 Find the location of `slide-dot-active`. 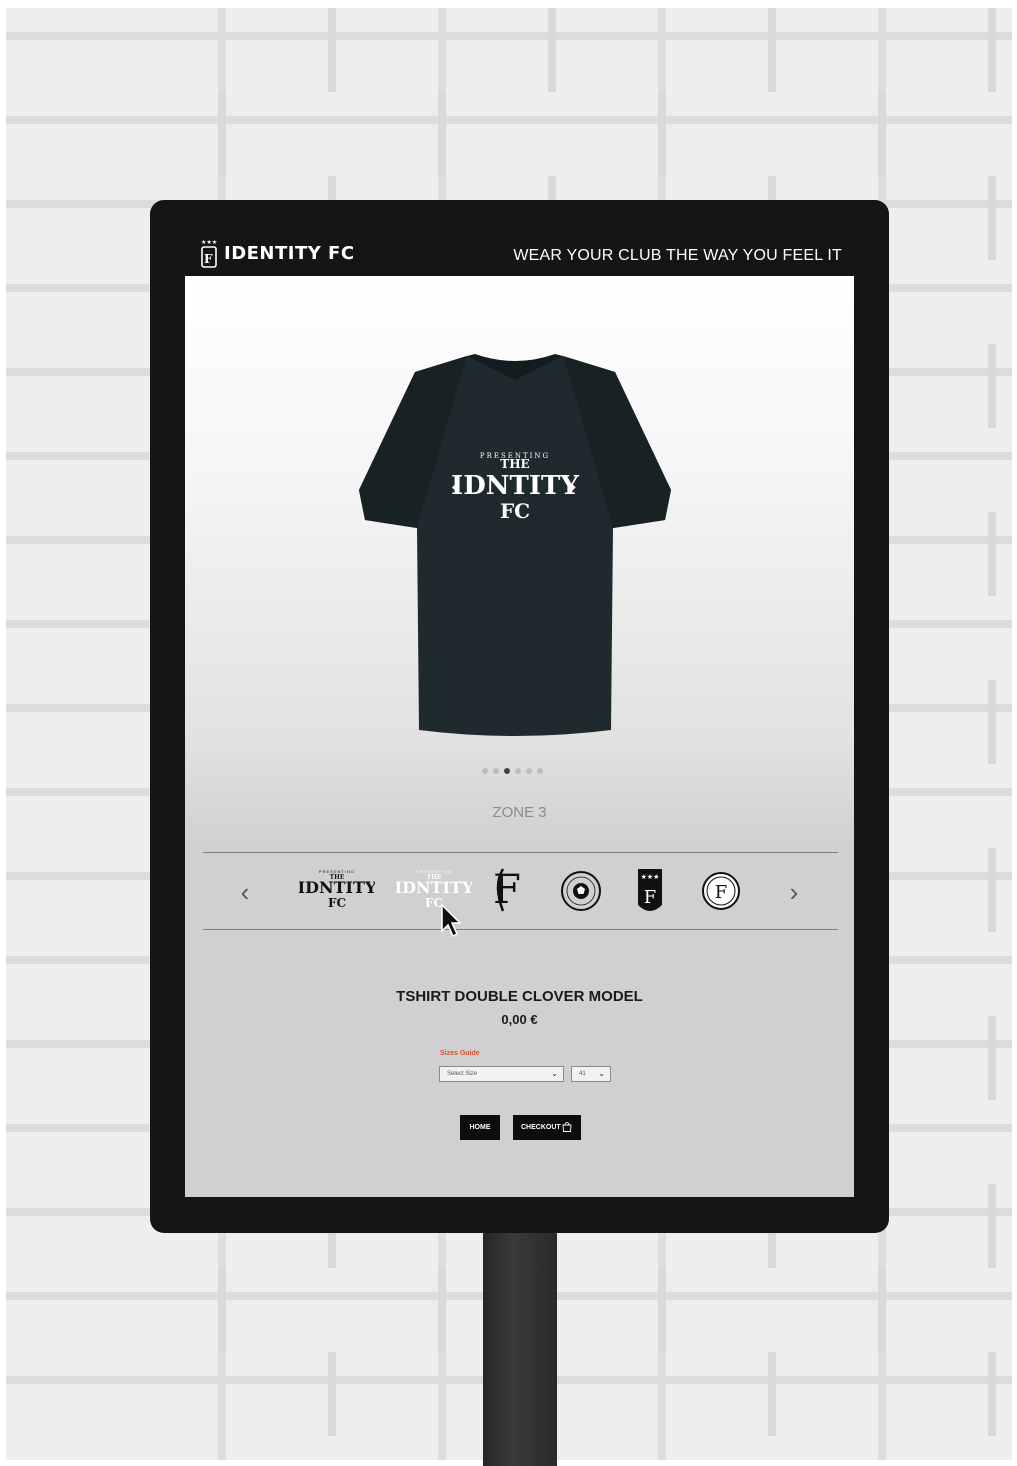

slide-dot-active is located at coordinates (507, 771).